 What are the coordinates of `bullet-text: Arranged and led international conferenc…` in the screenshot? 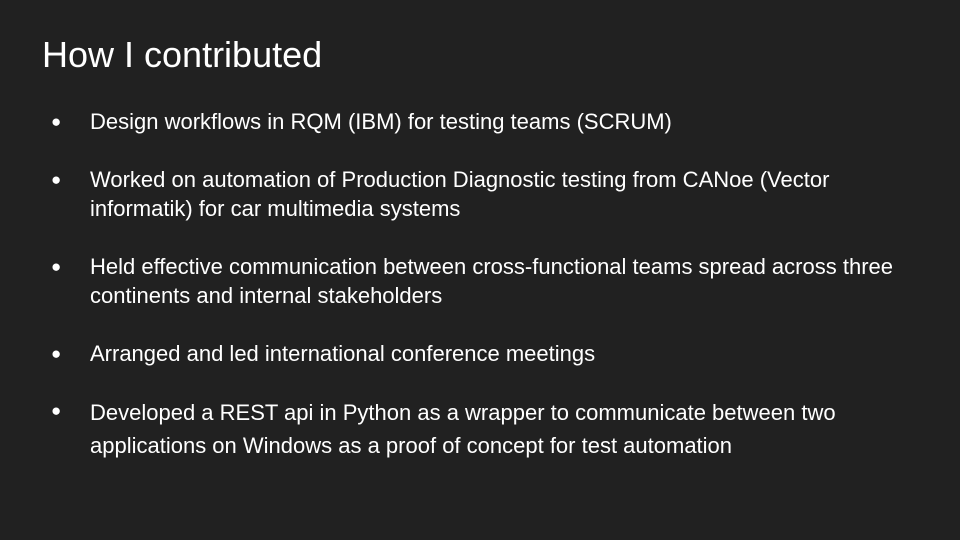 It's located at (343, 353).